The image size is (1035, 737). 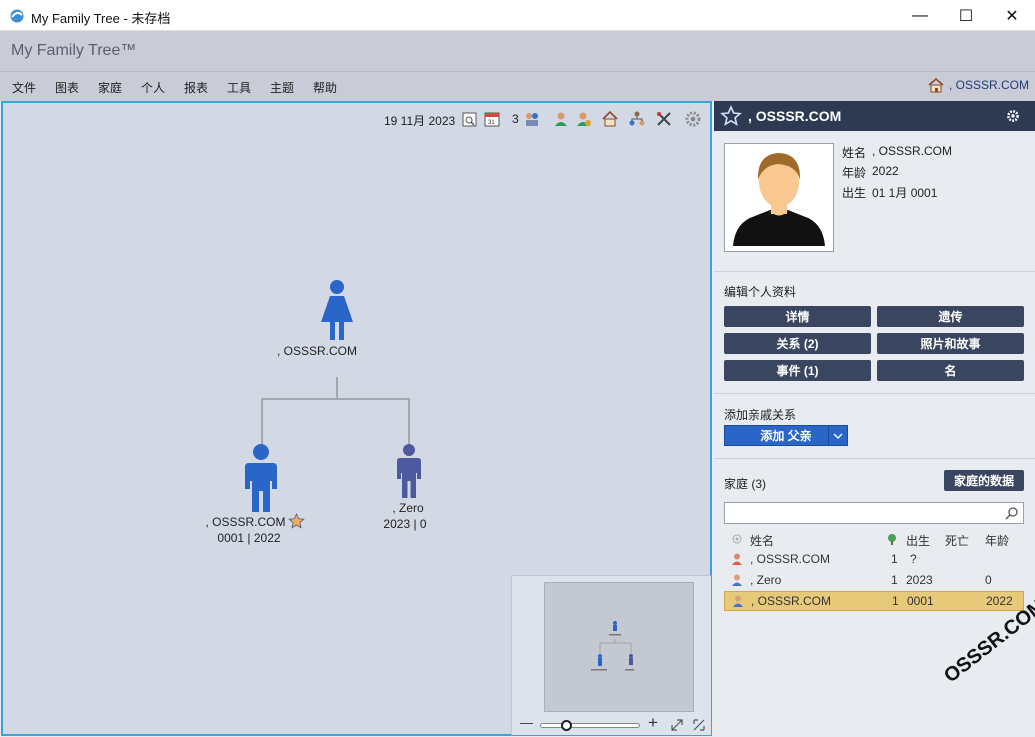 I want to click on app-title: My Family Tree™, so click(x=74, y=50).